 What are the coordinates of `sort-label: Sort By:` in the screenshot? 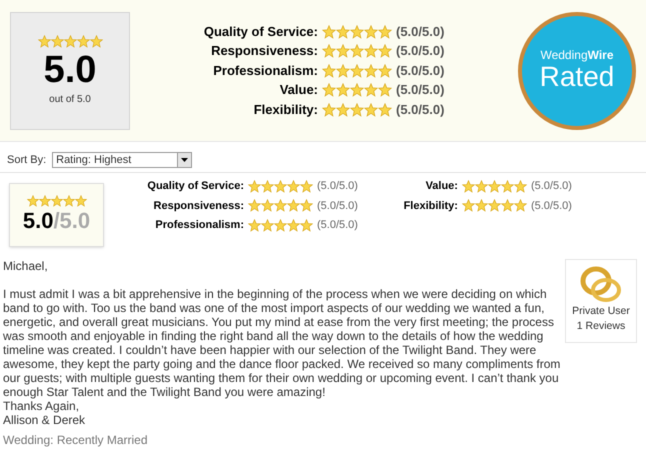 It's located at (26, 160).